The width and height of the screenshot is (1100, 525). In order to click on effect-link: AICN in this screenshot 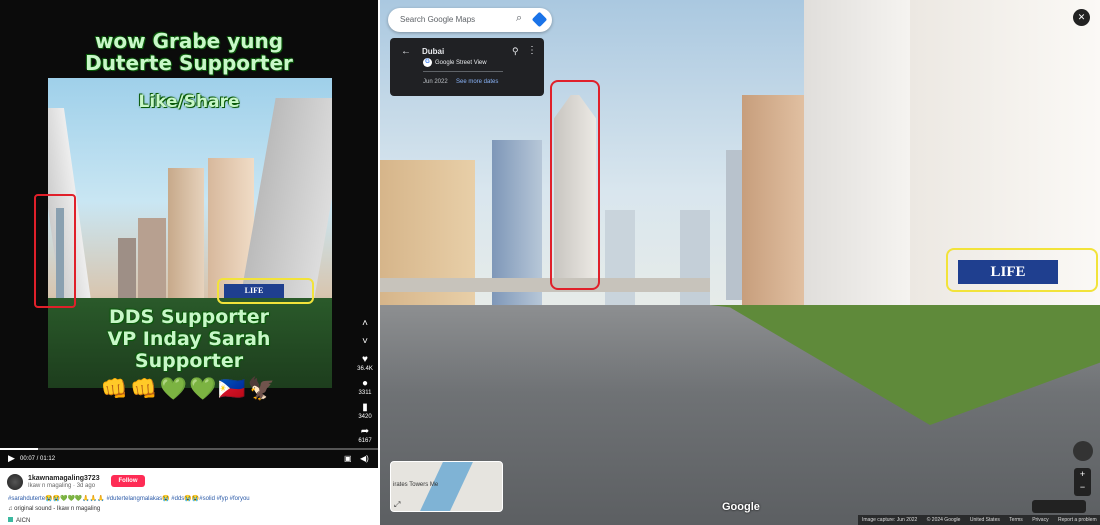, I will do `click(19, 520)`.